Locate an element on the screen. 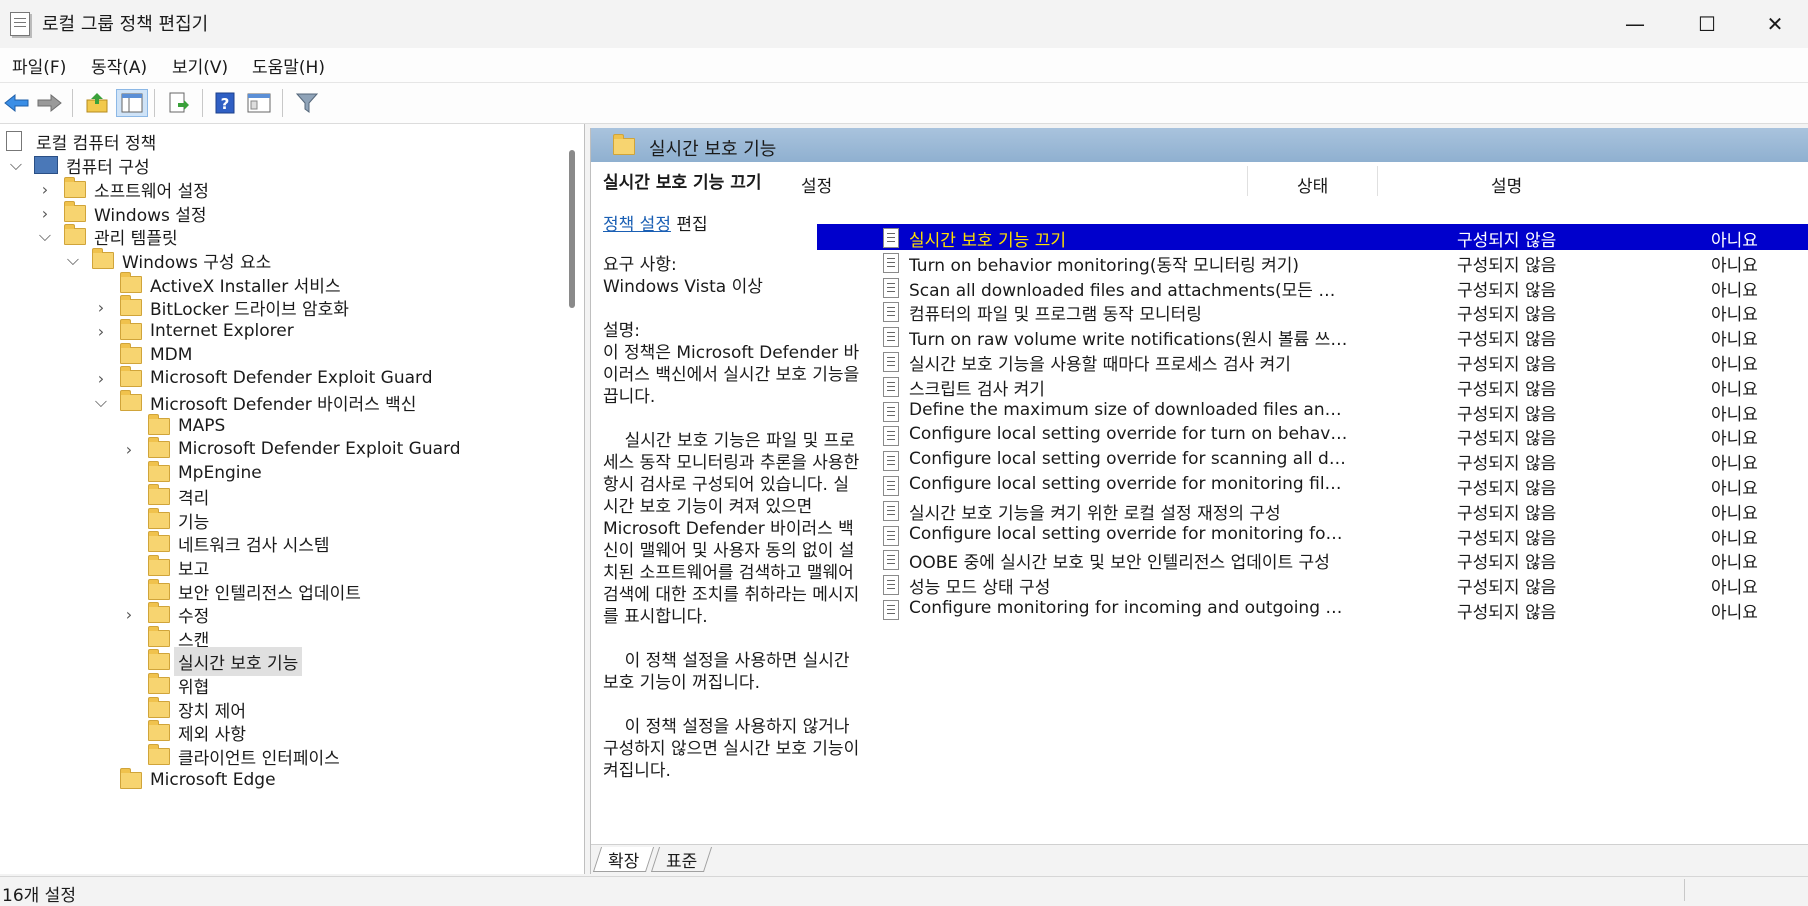  tree-item-exclusions: 제외 사항 is located at coordinates (182, 732).